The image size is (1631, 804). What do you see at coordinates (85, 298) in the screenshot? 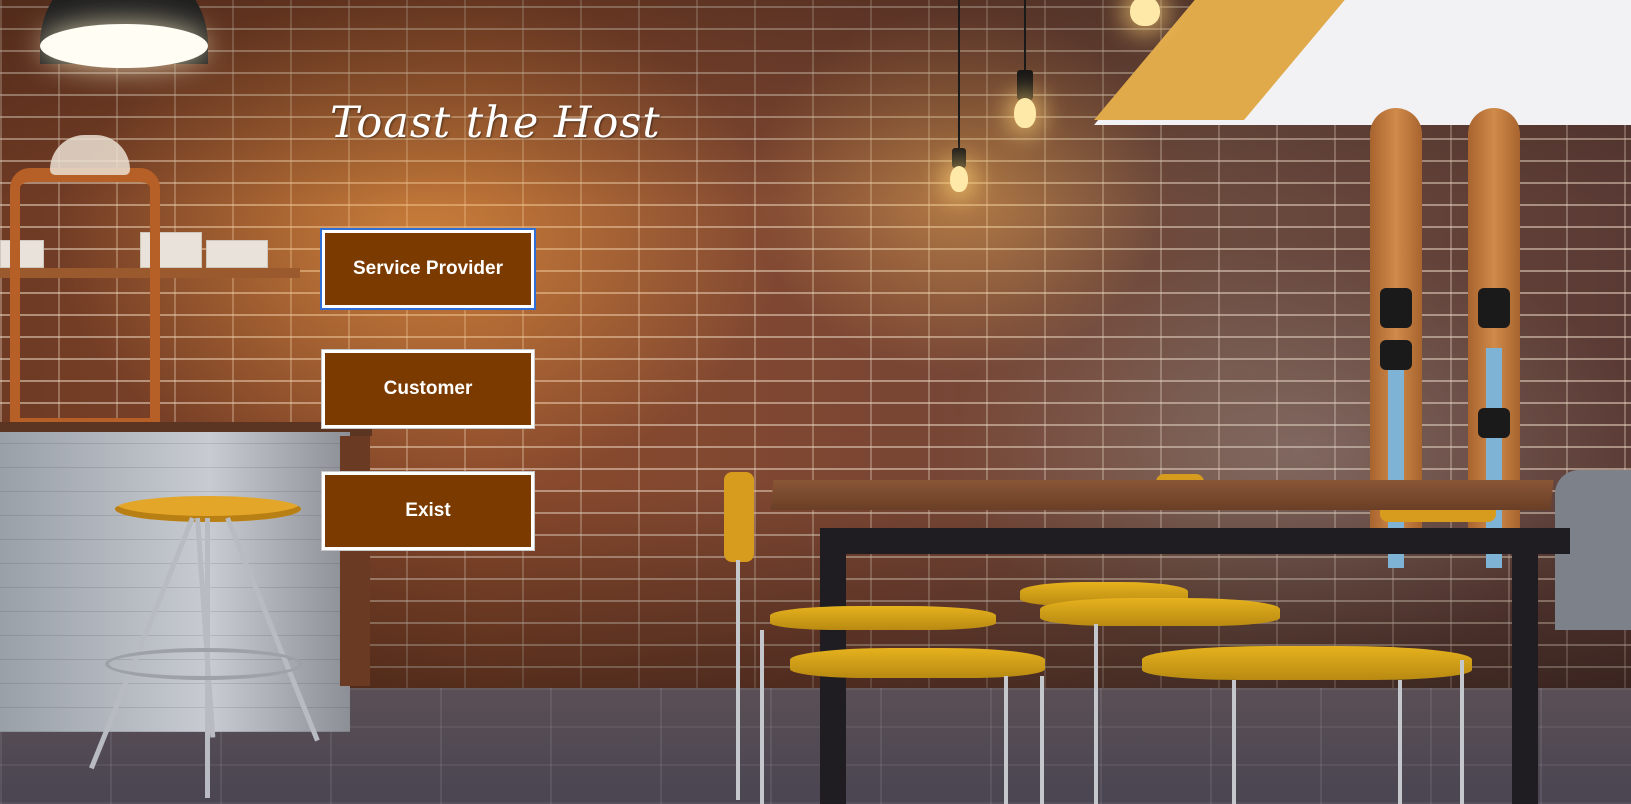
I see `coffee-stand` at bounding box center [85, 298].